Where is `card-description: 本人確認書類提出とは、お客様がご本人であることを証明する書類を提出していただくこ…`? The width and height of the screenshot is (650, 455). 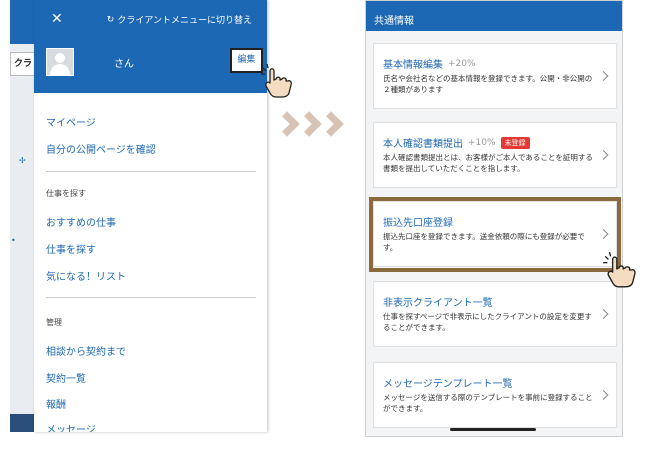
card-description: 本人確認書類提出とは、お客様がご本人であることを証明する書類を提出していただくこ… is located at coordinates (488, 163).